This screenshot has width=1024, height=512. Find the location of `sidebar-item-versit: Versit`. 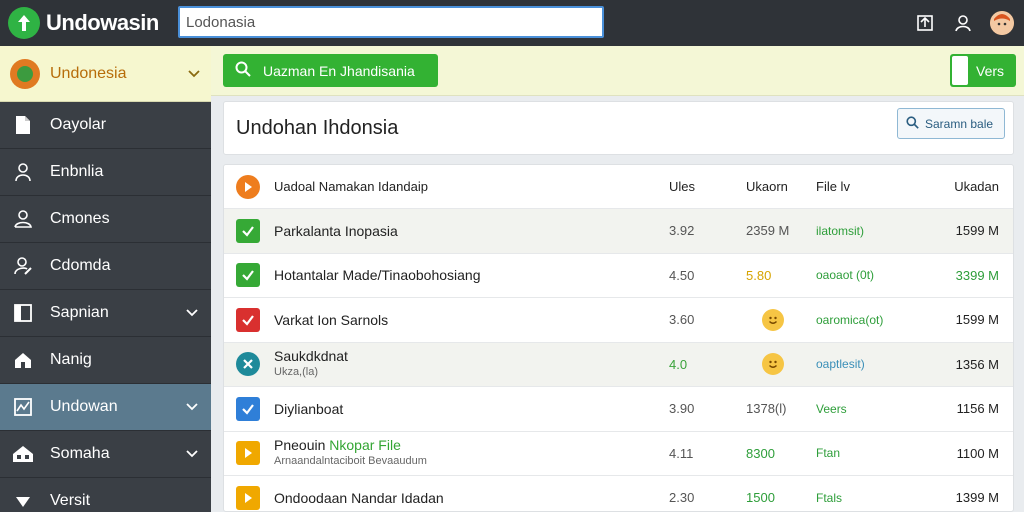

sidebar-item-versit: Versit is located at coordinates (105, 495).